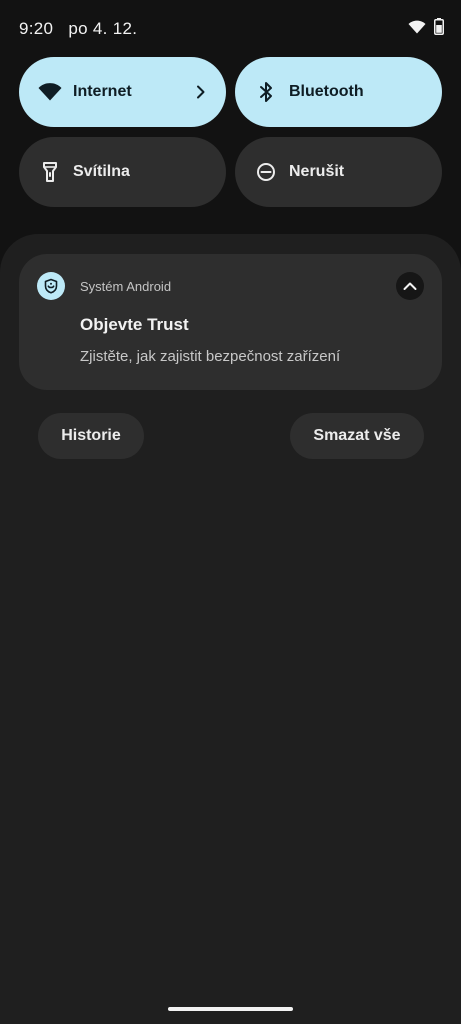  What do you see at coordinates (51, 286) in the screenshot?
I see `android-system-icon` at bounding box center [51, 286].